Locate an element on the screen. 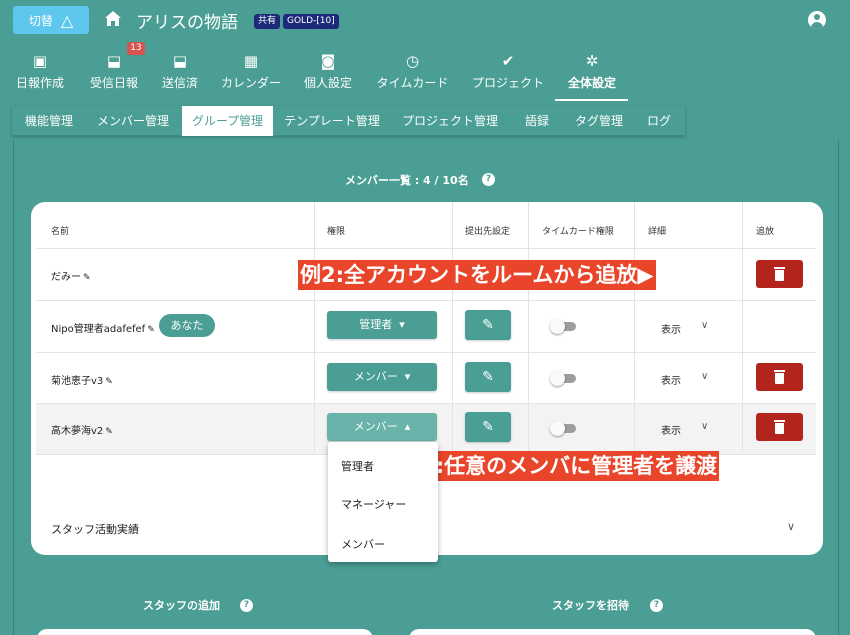 The image size is (850, 635). plan-badge: GOLD-[10] is located at coordinates (311, 21).